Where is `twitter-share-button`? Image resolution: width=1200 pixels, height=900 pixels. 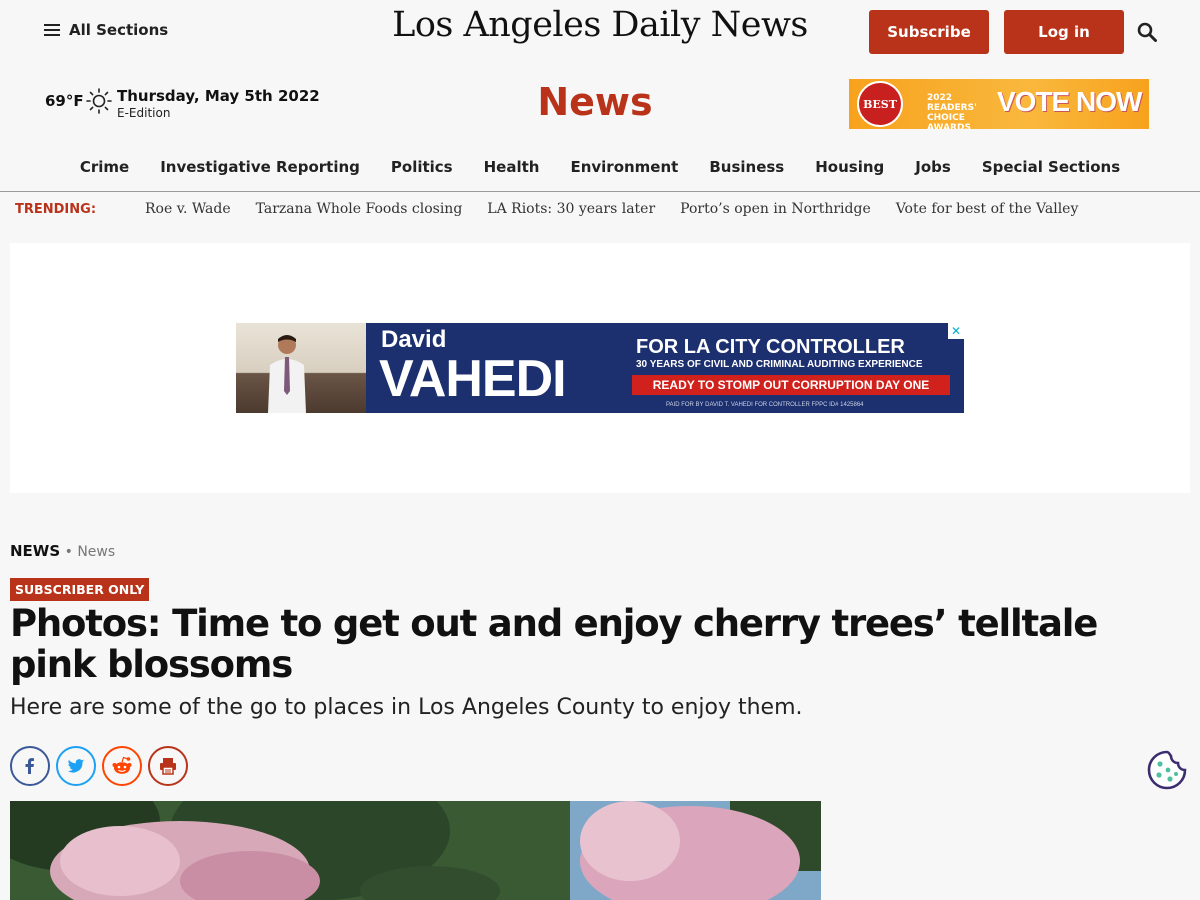
twitter-share-button is located at coordinates (76, 766).